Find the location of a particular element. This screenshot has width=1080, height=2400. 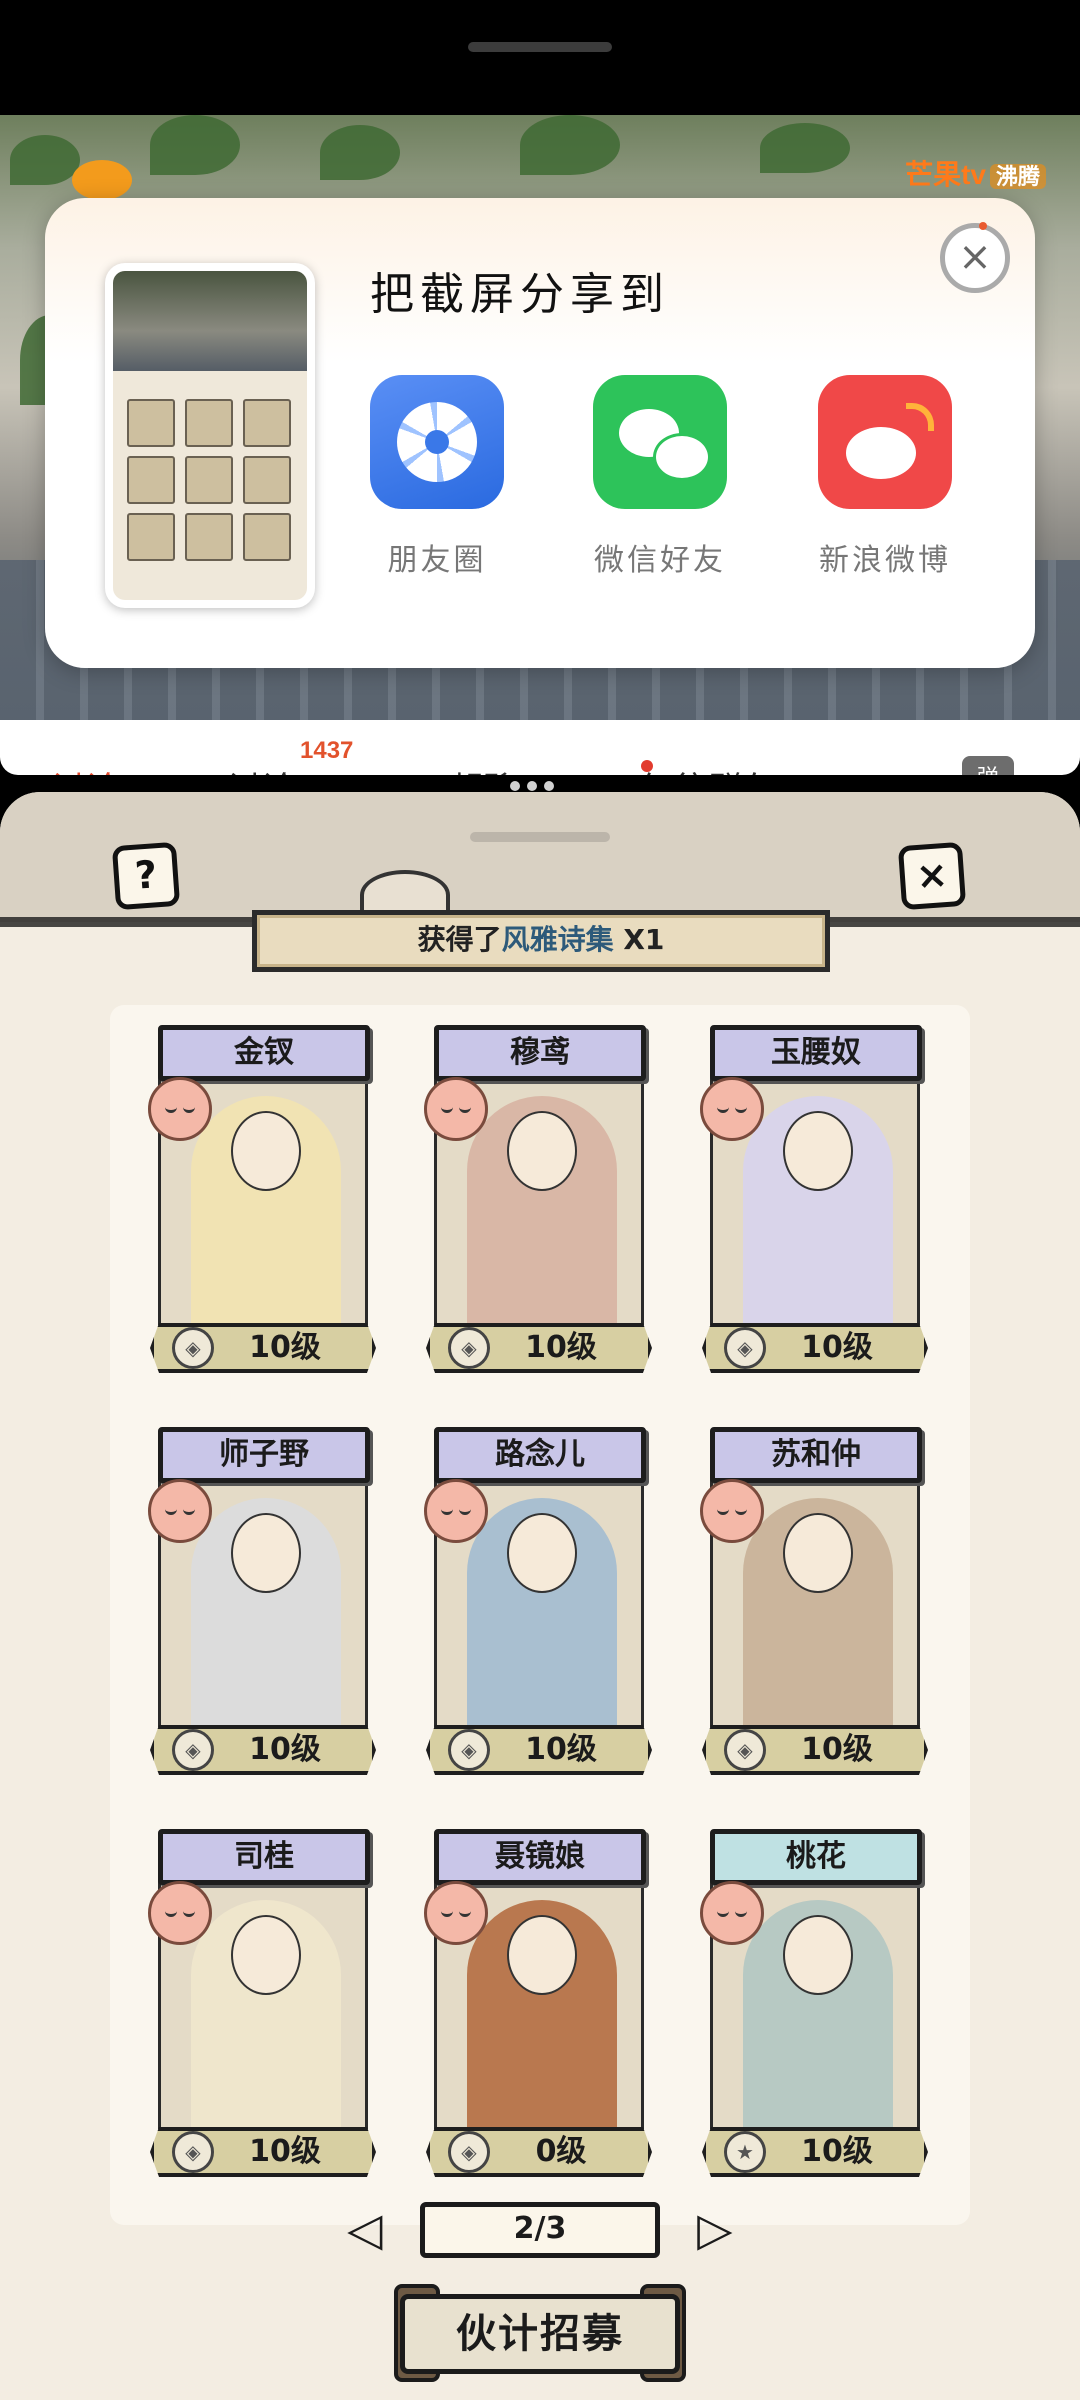

weibo-icon is located at coordinates (885, 442).